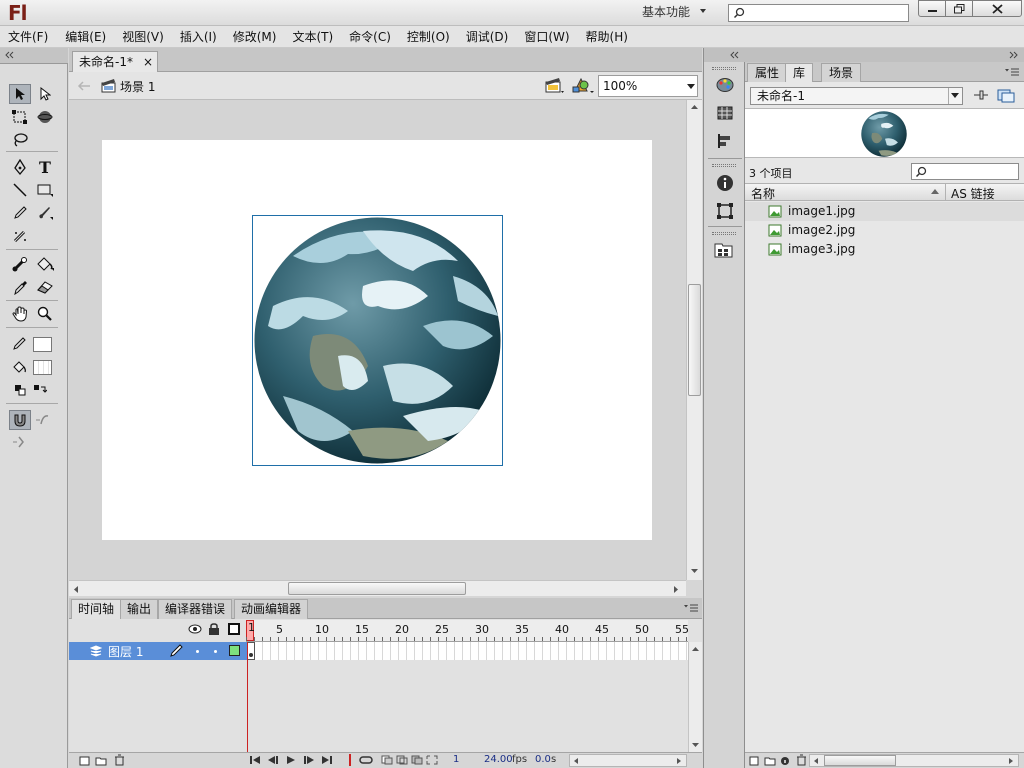  What do you see at coordinates (884, 55) in the screenshot?
I see `library-panel-header` at bounding box center [884, 55].